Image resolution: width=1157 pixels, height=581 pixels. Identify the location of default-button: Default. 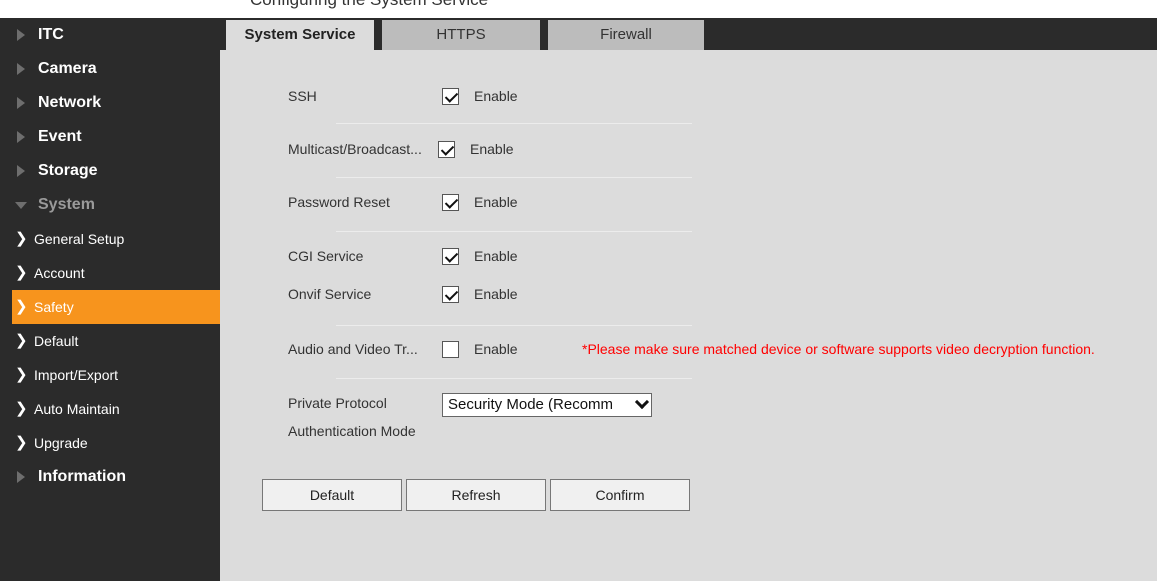
(332, 495).